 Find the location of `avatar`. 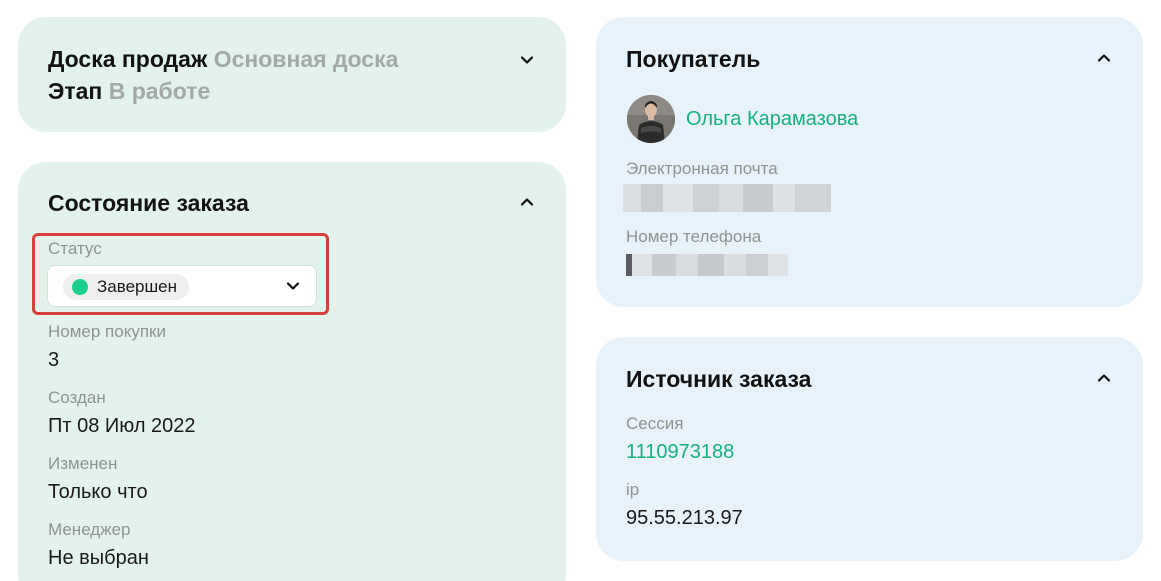

avatar is located at coordinates (651, 119).